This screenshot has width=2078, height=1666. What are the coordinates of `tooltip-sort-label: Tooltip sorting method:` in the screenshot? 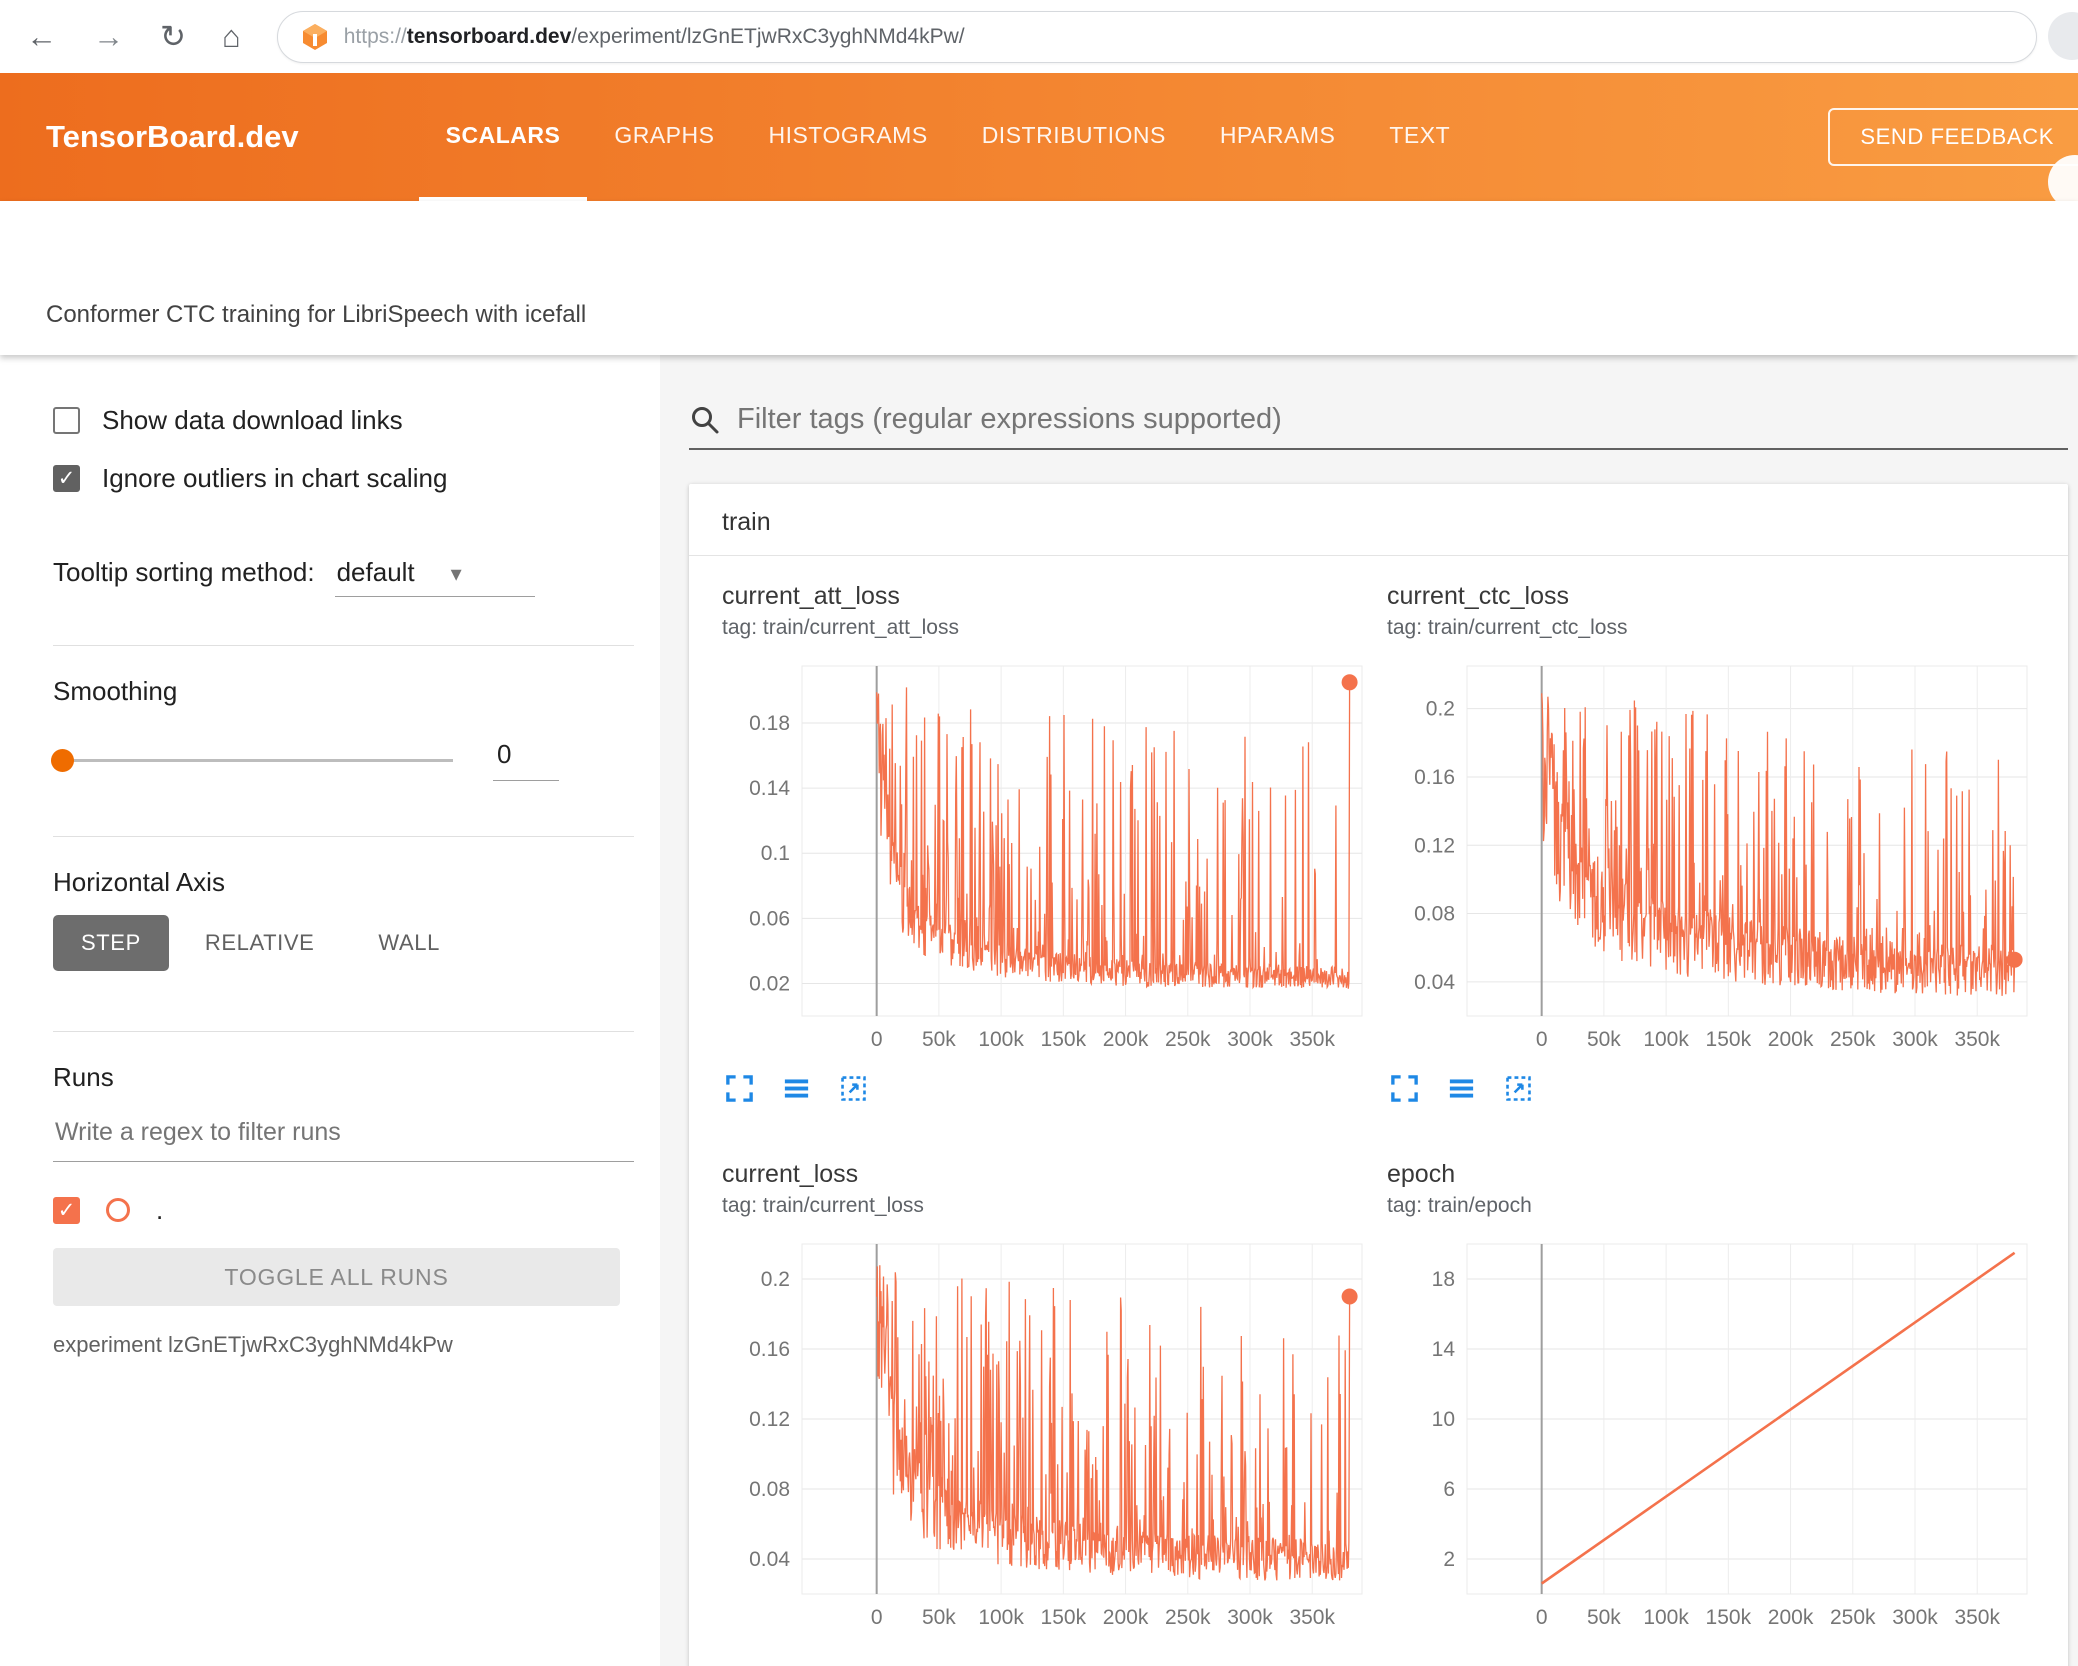 It's located at (184, 572).